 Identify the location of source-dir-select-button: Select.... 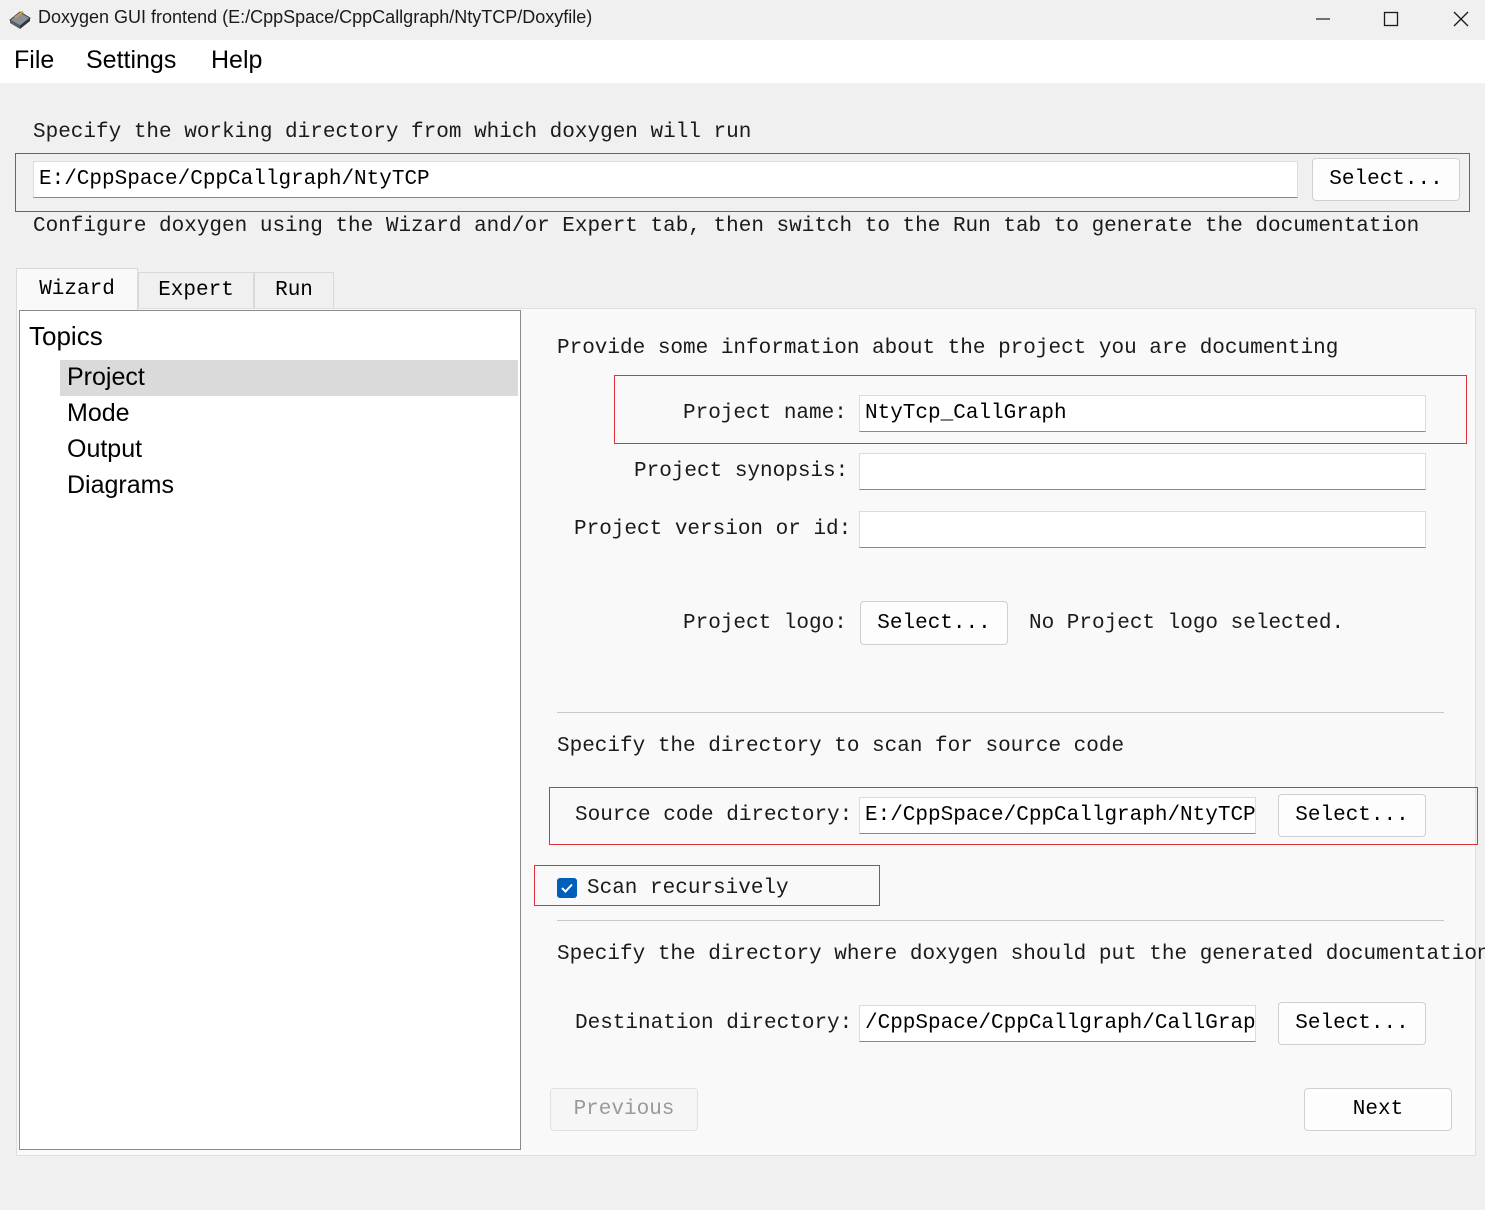
(1352, 815).